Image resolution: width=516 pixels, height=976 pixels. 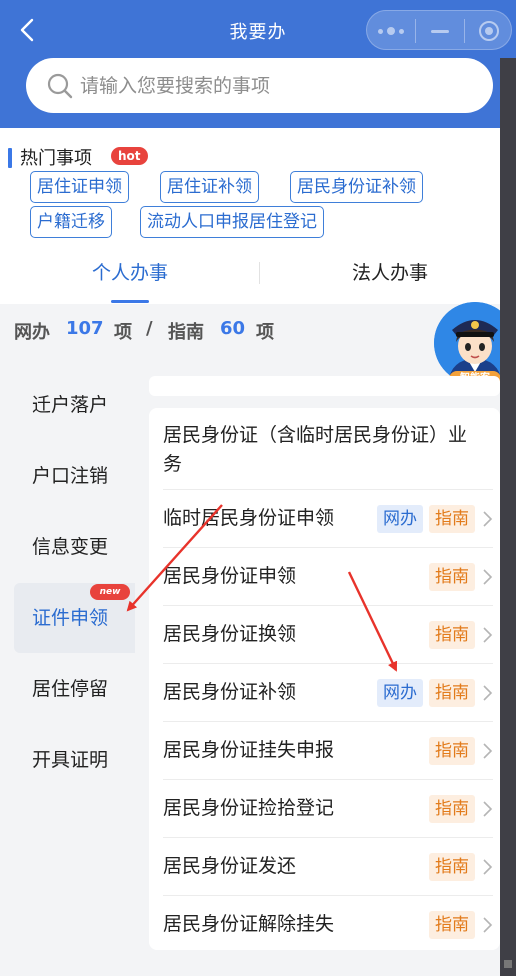 What do you see at coordinates (328, 577) in the screenshot?
I see `service-row: 居民身份证申领 指南` at bounding box center [328, 577].